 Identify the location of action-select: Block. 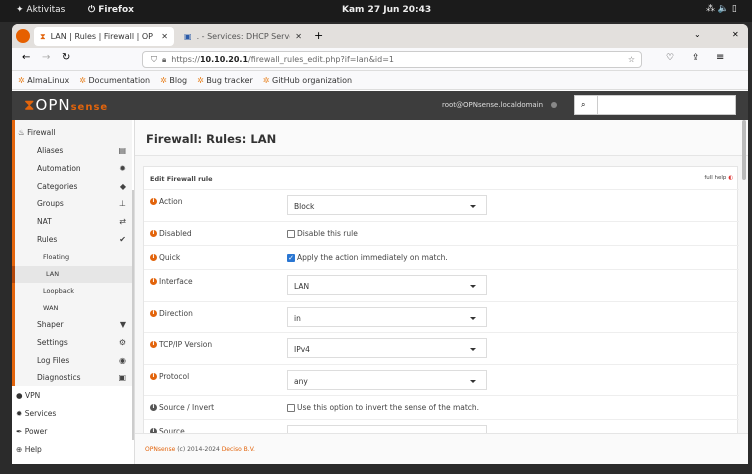
(387, 205).